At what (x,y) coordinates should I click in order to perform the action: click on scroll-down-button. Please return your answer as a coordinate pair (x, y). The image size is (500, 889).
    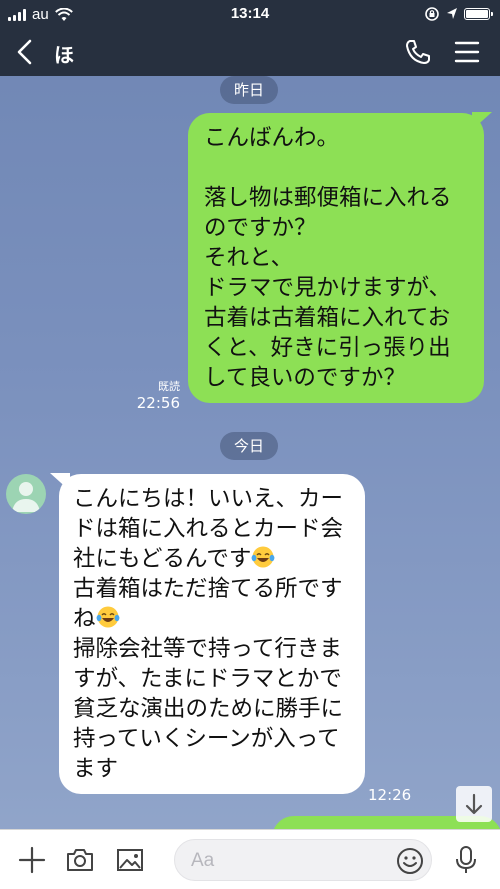
    Looking at the image, I should click on (474, 804).